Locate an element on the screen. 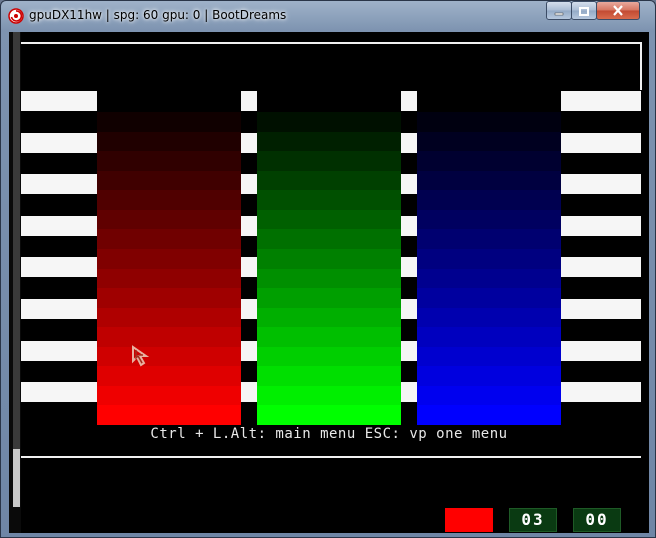 This screenshot has height=538, width=656. minimize-icon is located at coordinates (559, 10).